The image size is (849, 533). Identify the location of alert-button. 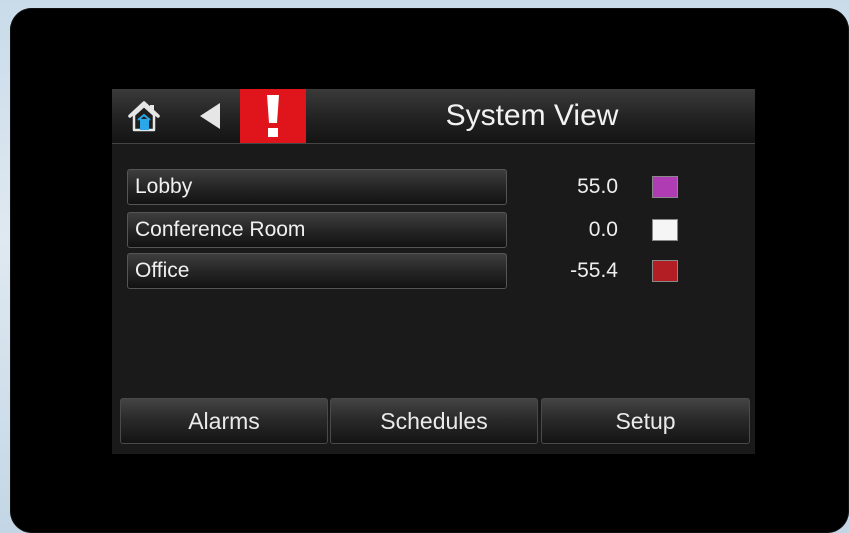
(273, 116).